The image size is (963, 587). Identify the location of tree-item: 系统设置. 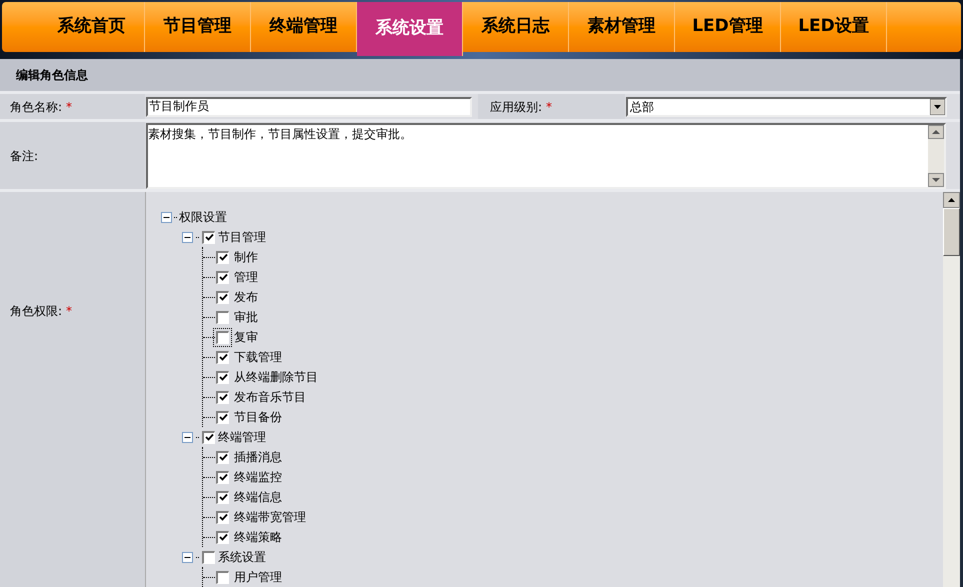
(242, 557).